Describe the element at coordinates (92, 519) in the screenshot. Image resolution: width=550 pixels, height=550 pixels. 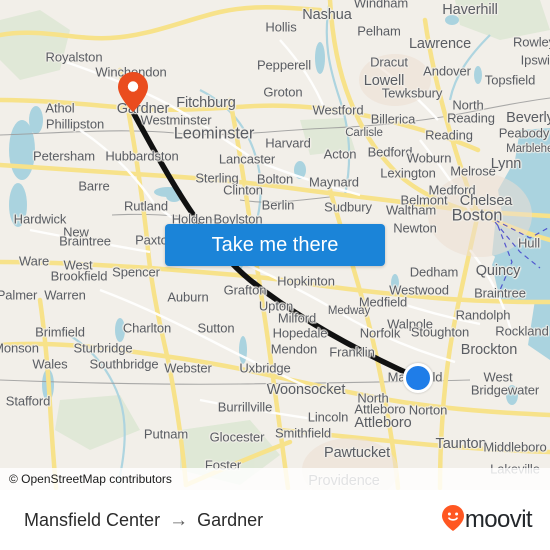
I see `origin-label: Mansfield Center` at that location.